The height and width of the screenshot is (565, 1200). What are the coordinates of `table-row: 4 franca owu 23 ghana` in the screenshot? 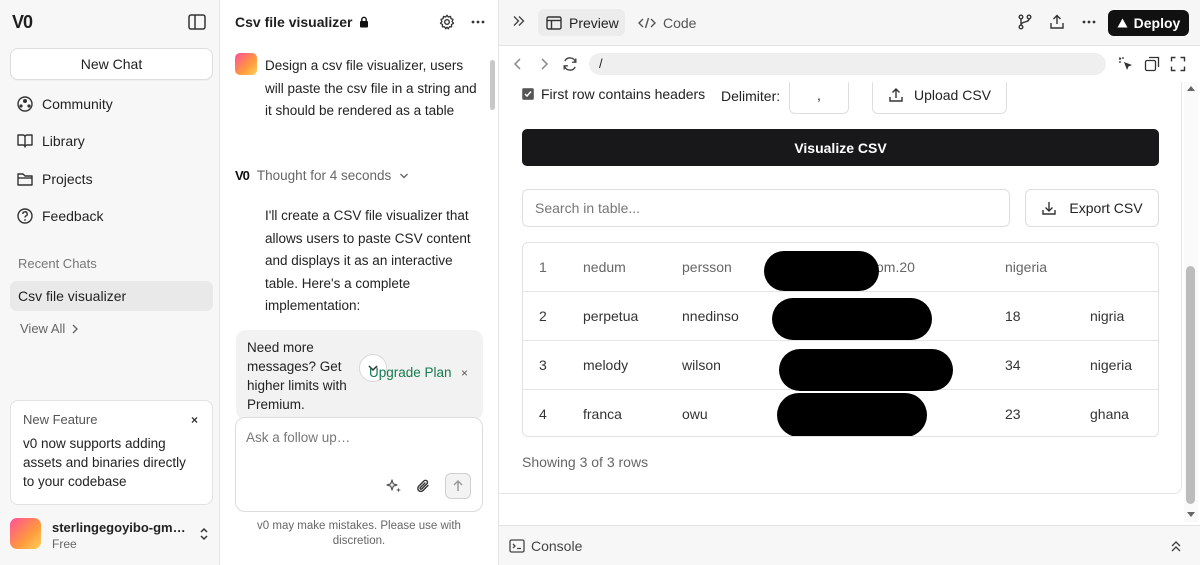 It's located at (840, 413).